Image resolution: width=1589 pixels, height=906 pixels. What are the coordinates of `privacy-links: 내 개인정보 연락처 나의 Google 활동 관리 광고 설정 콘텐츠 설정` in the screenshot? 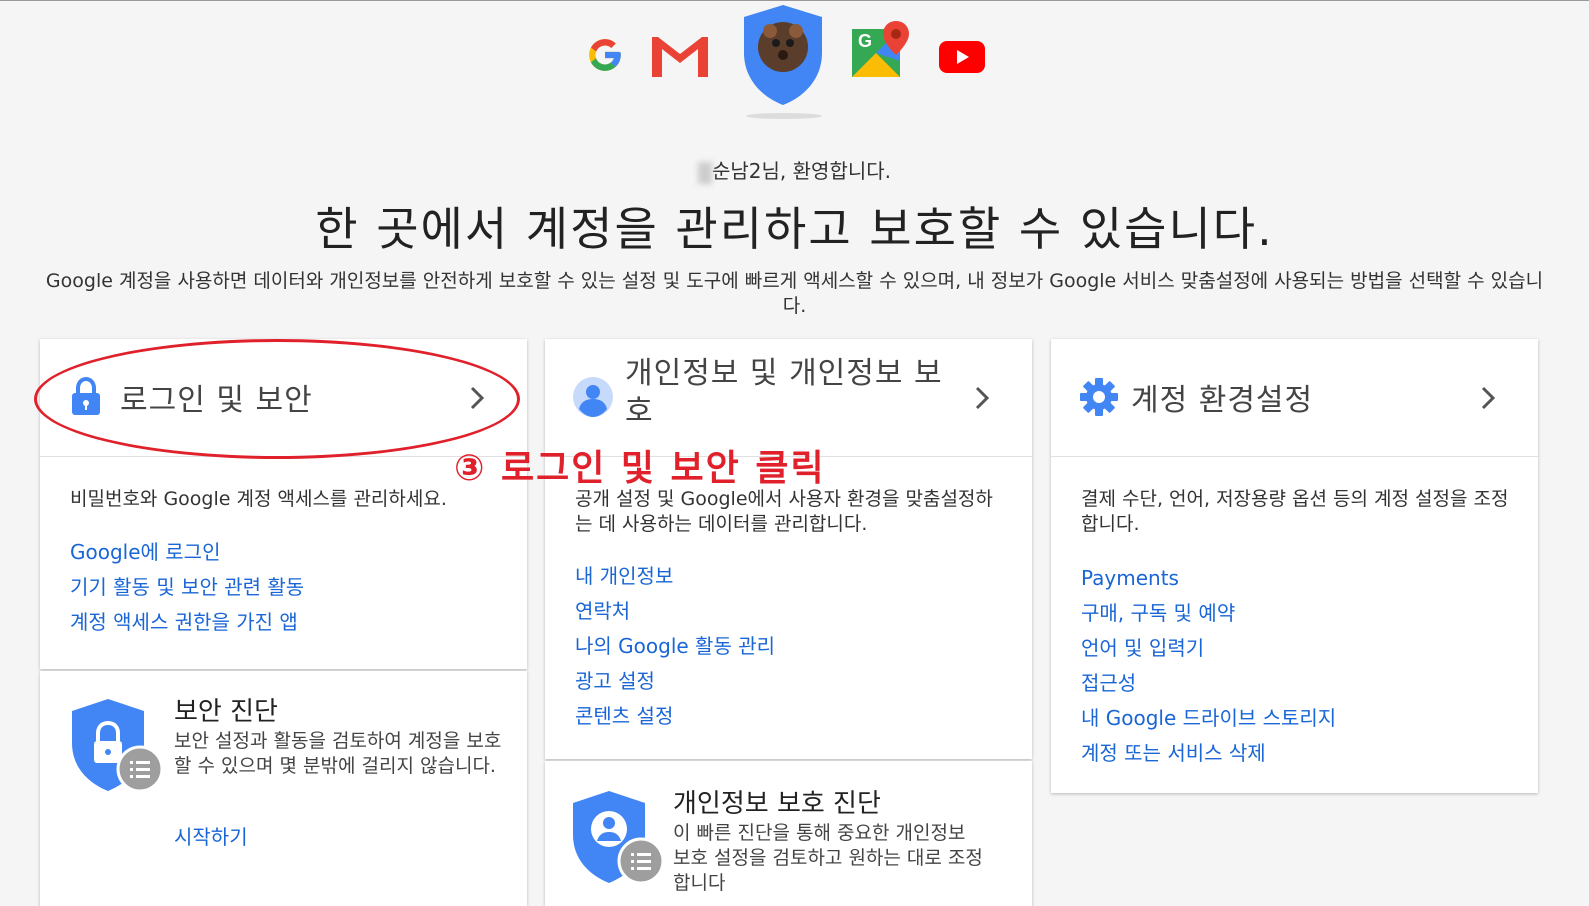 It's located at (790, 648).